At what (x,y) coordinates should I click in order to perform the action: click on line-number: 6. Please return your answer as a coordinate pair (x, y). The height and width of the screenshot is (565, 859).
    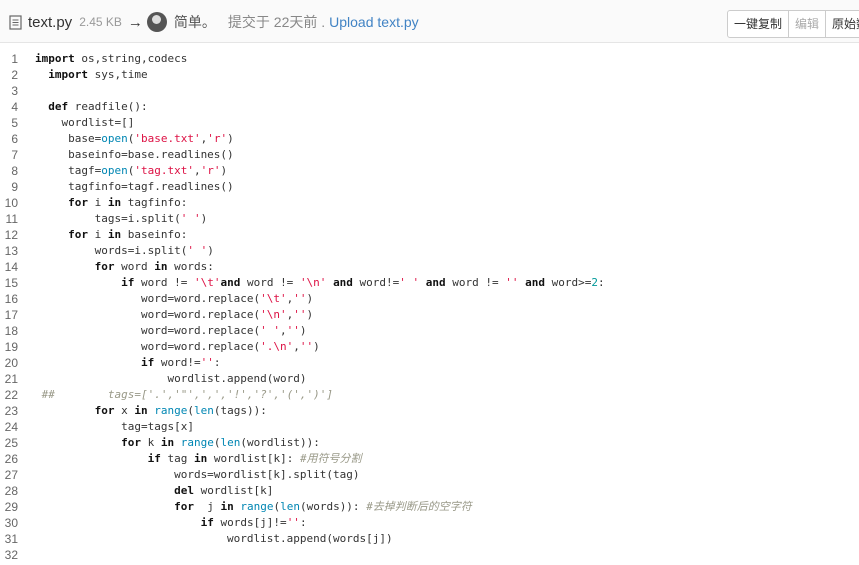
    Looking at the image, I should click on (9, 139).